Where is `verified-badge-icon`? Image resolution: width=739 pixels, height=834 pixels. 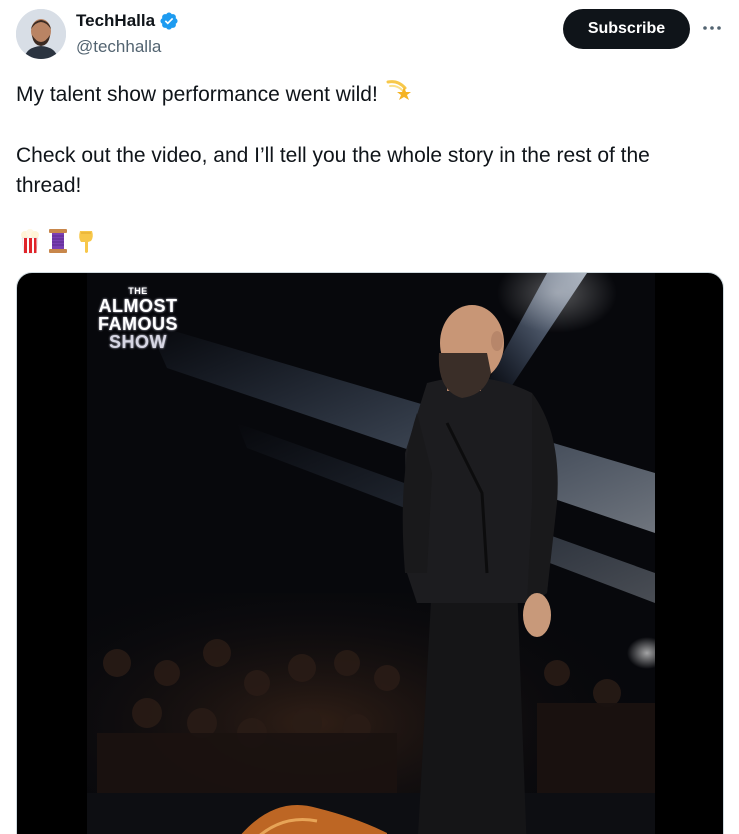
verified-badge-icon is located at coordinates (169, 21).